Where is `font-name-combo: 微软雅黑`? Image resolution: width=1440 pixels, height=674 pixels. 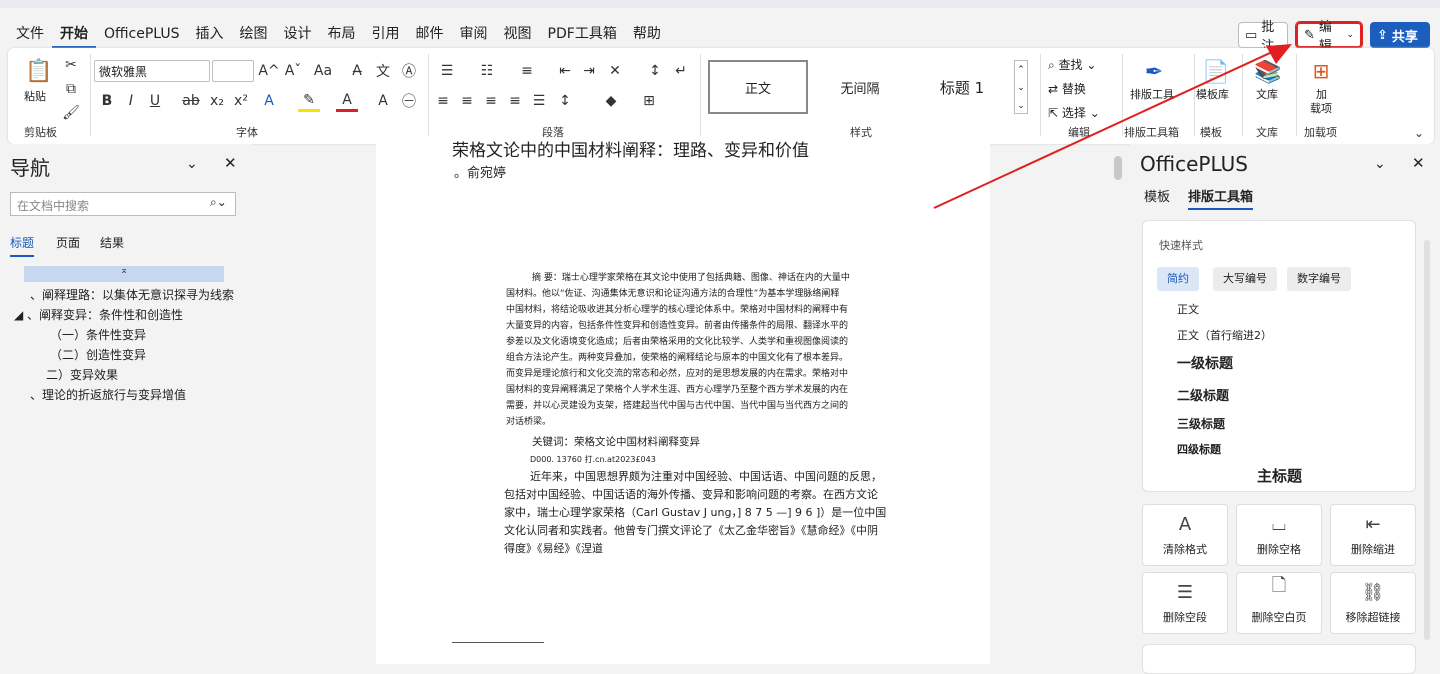 font-name-combo: 微软雅黑 is located at coordinates (152, 71).